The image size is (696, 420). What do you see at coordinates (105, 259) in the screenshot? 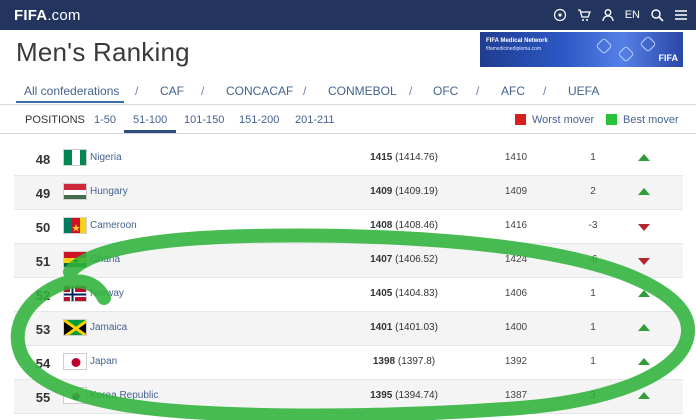
I see `country-link: Ghana` at bounding box center [105, 259].